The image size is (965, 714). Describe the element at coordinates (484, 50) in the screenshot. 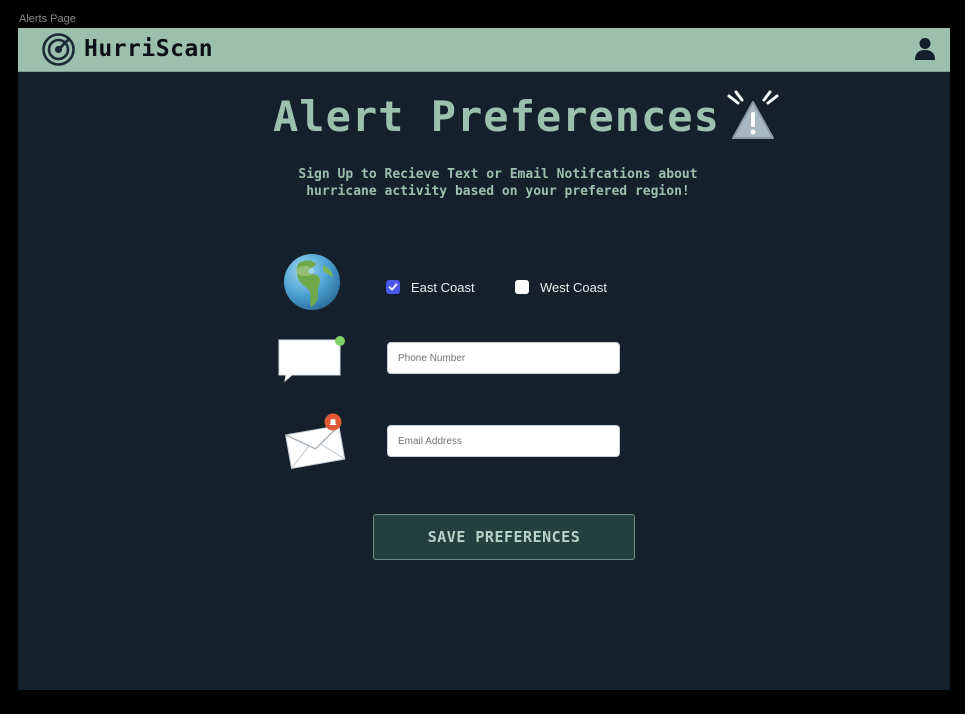

I see `navbar: HurriScan` at that location.